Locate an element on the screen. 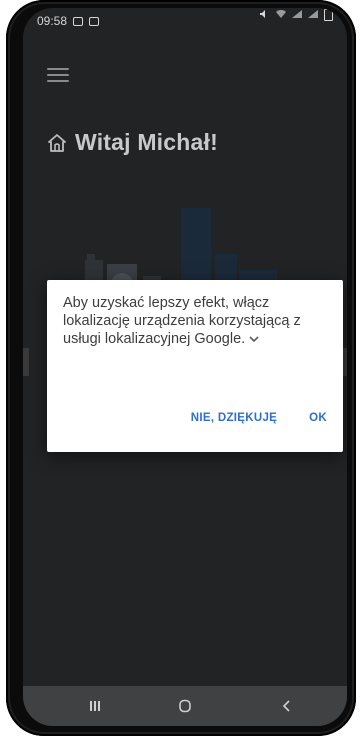  home-circle-icon is located at coordinates (185, 706).